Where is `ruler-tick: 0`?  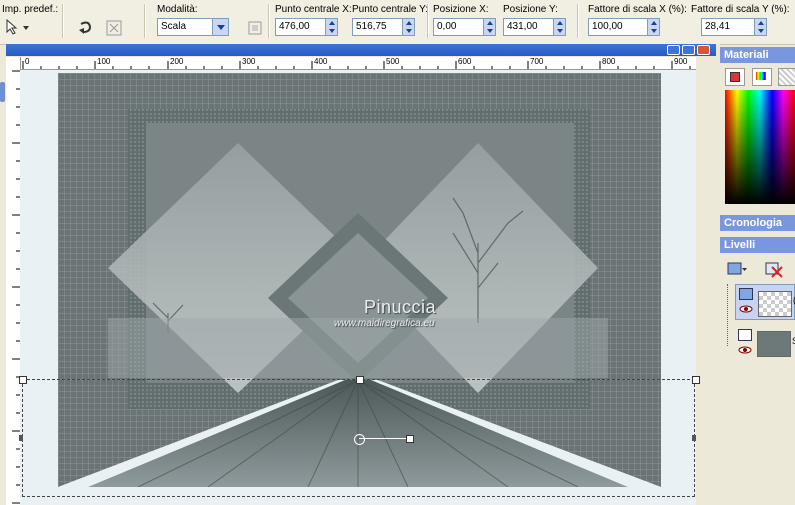 ruler-tick: 0 is located at coordinates (27, 61).